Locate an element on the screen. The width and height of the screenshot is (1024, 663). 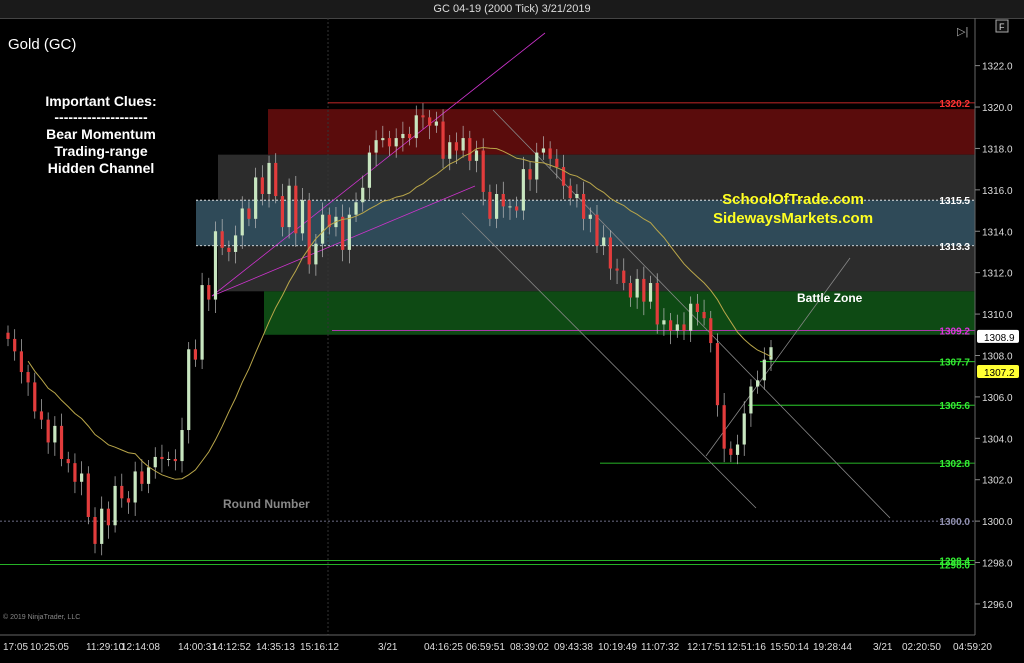
play-button: ▷| is located at coordinates (962, 32).